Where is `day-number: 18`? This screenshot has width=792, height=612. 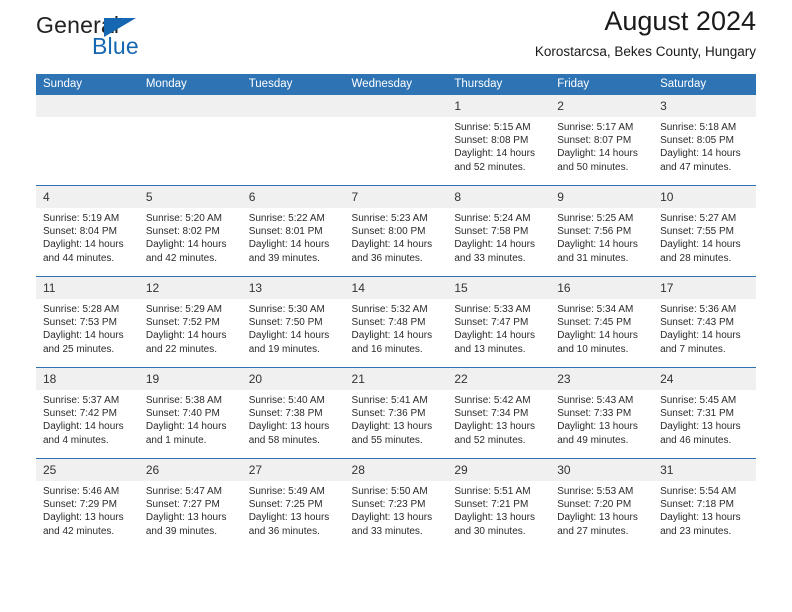 day-number: 18 is located at coordinates (87, 379).